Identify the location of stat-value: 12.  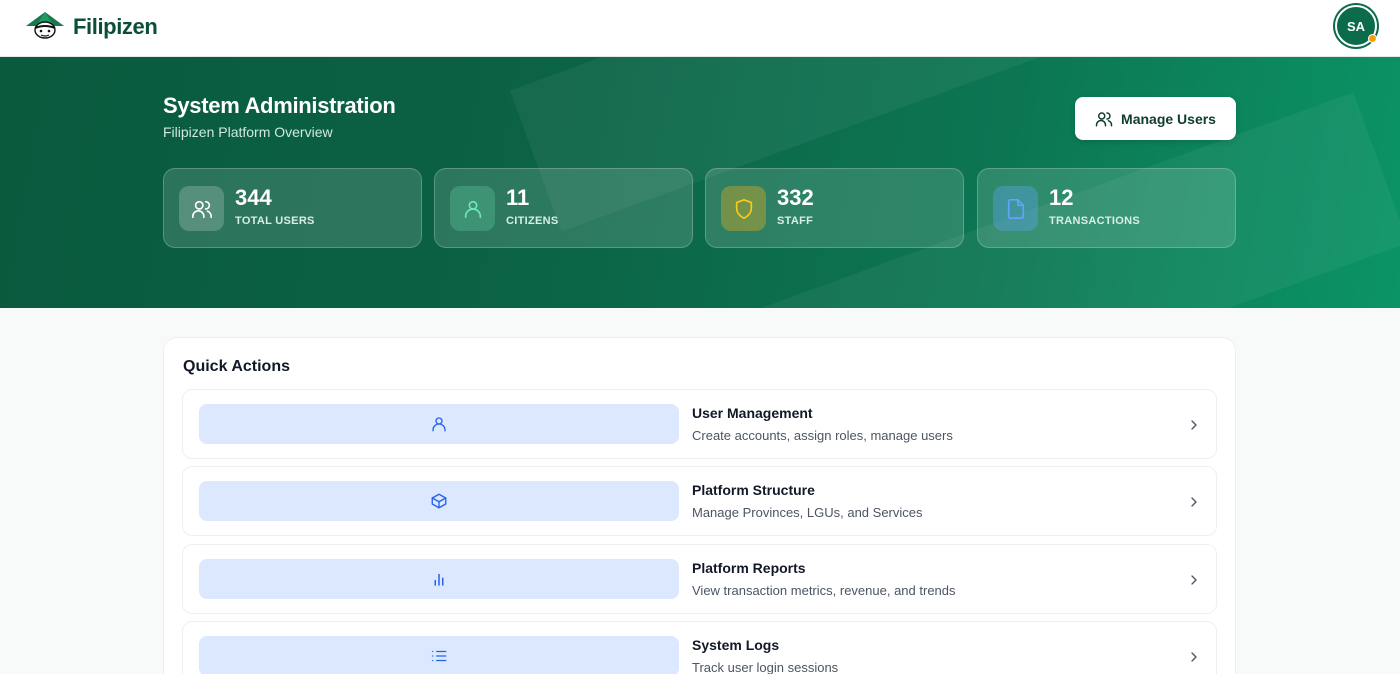
(1061, 197).